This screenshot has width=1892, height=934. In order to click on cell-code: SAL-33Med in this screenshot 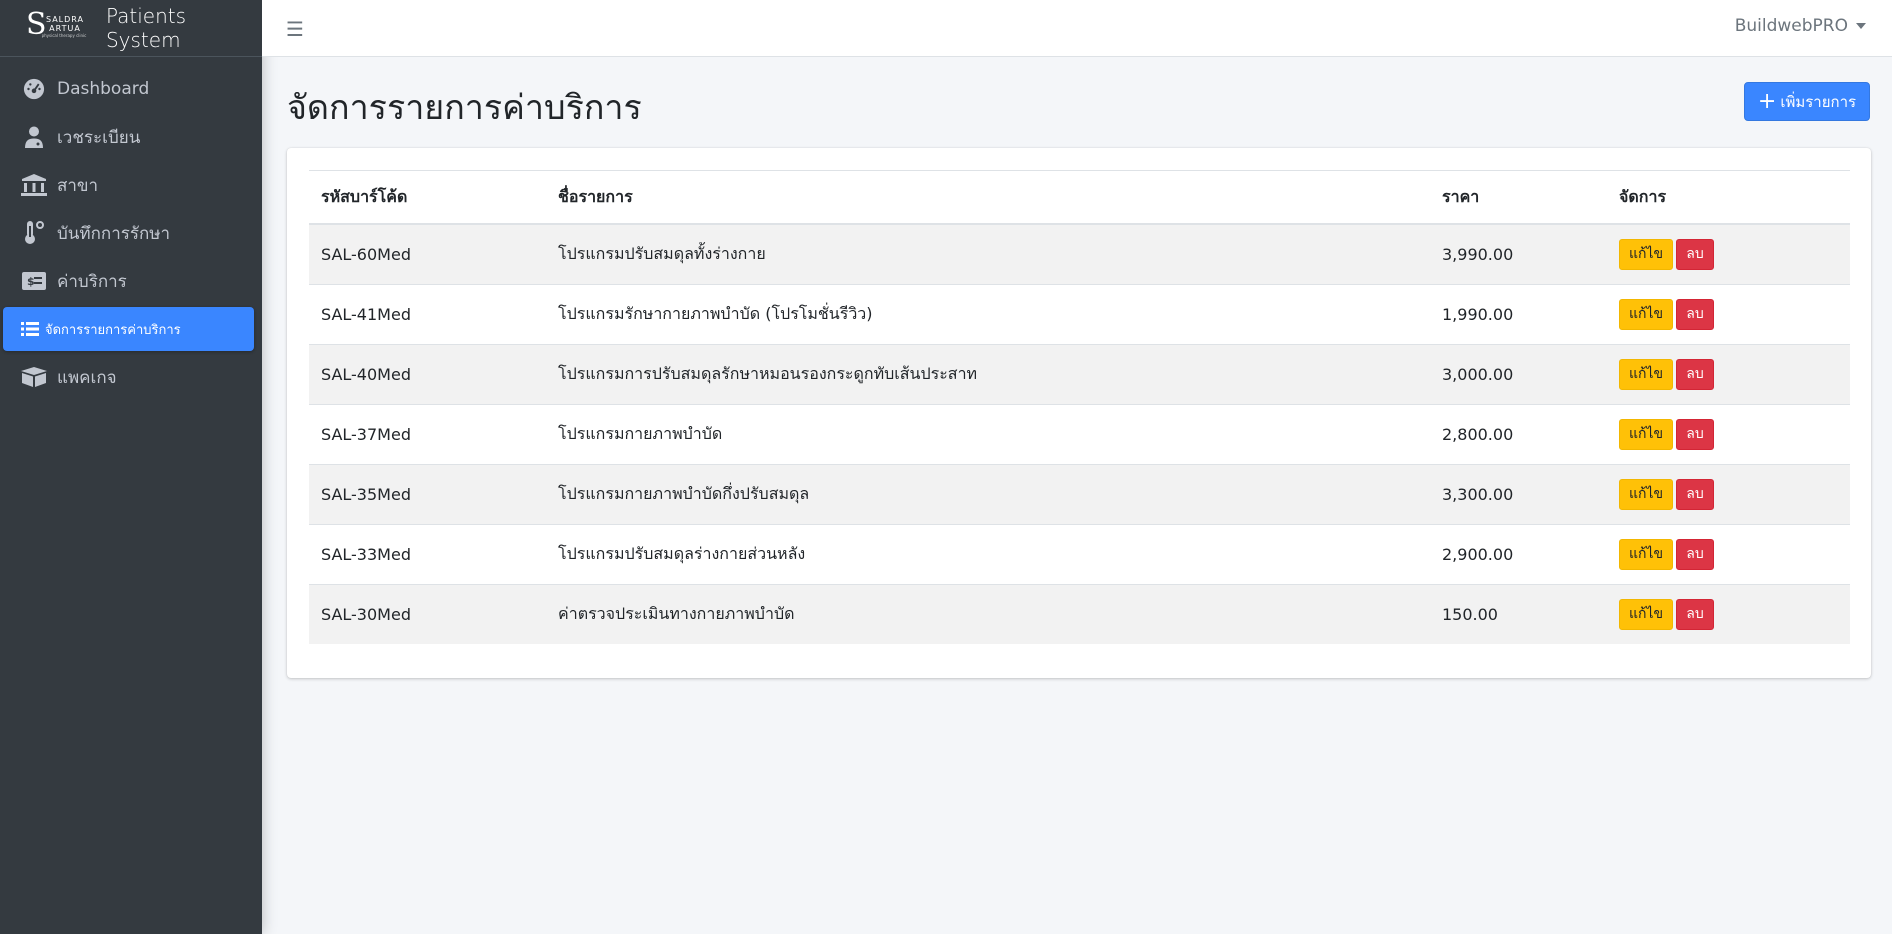, I will do `click(427, 554)`.